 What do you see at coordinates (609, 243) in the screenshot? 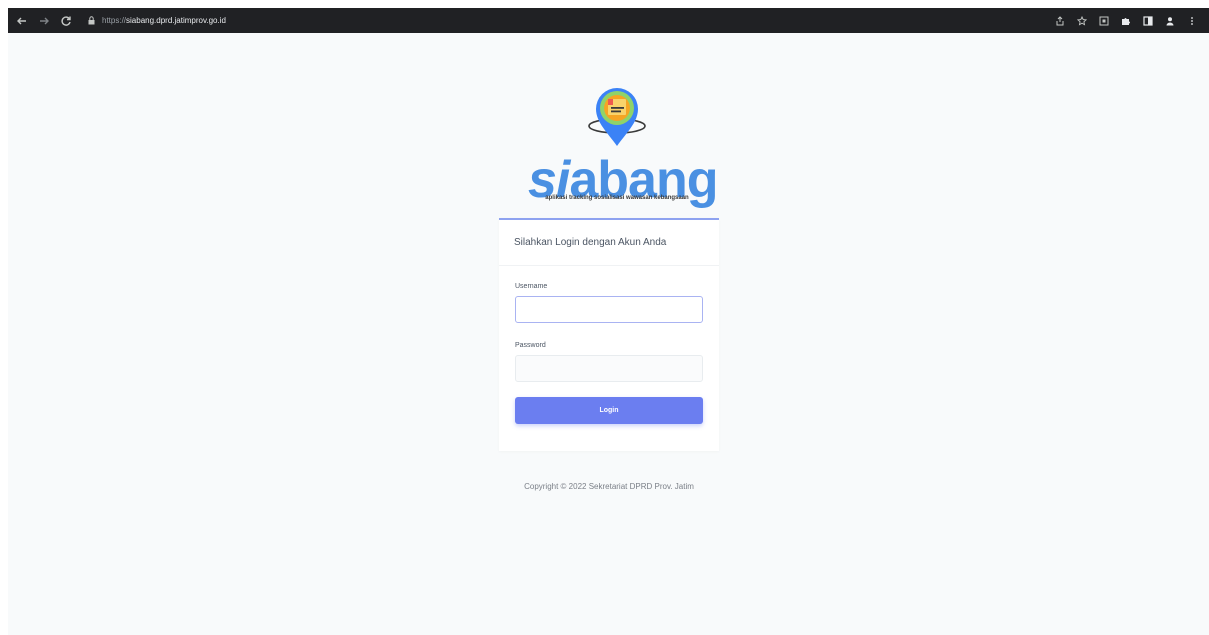
I see `login-card-header: Silahkan Login dengan Akun Anda` at bounding box center [609, 243].